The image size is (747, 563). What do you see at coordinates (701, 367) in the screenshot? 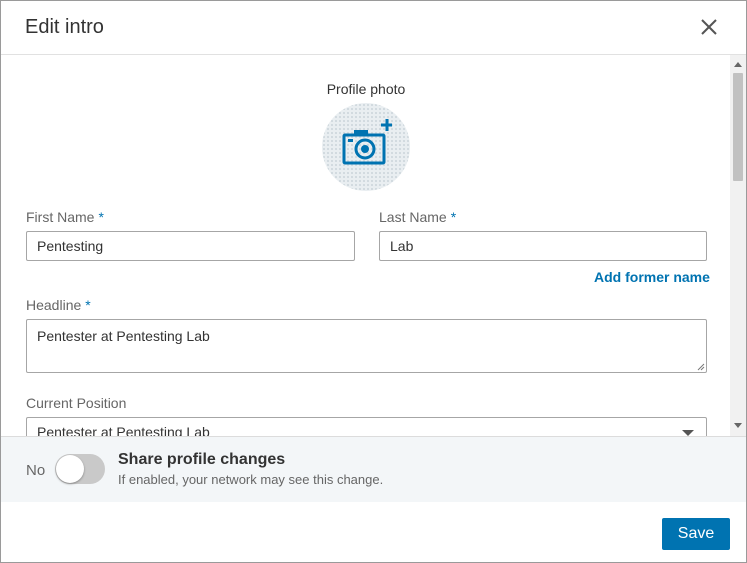
I see `resize-handle-icon` at bounding box center [701, 367].